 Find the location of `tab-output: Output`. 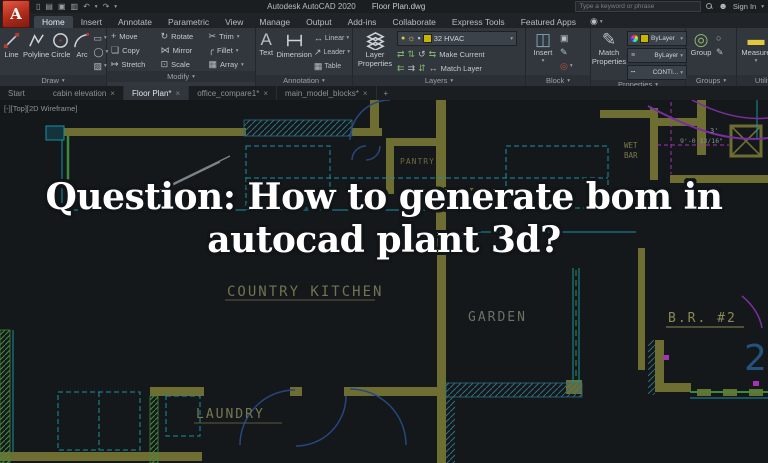

tab-output: Output is located at coordinates (319, 22).